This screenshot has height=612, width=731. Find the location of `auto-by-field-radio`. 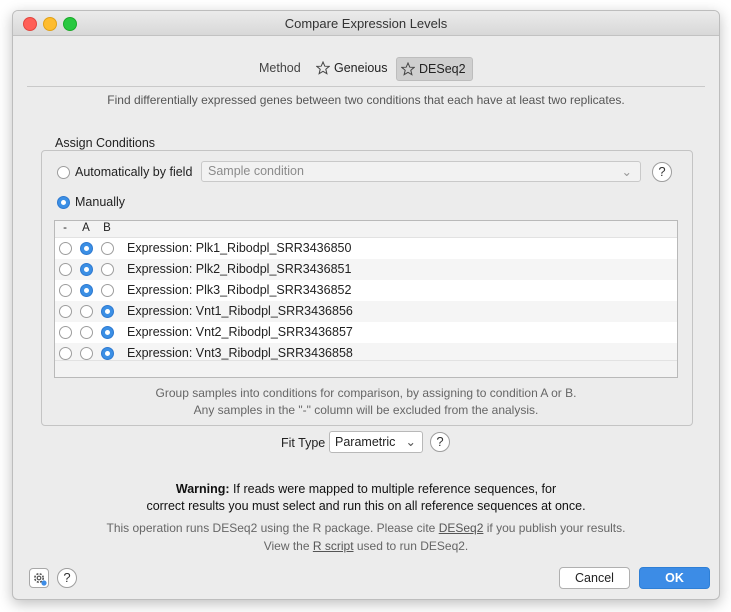

auto-by-field-radio is located at coordinates (63, 172).